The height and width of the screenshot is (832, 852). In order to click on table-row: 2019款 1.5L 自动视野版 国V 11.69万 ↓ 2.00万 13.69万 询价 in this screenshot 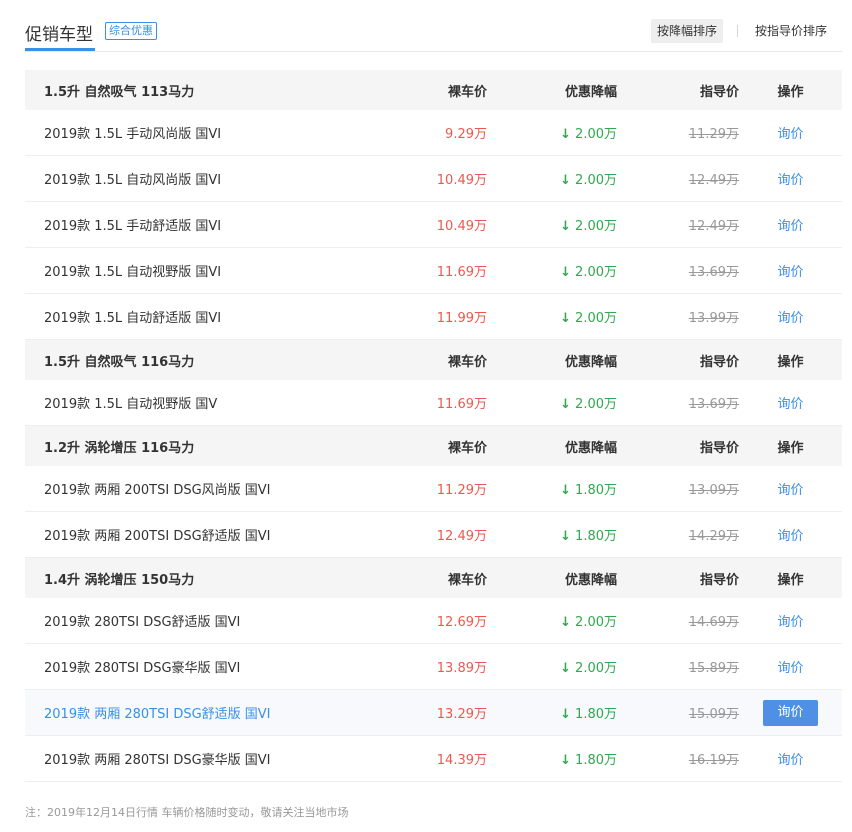, I will do `click(433, 403)`.